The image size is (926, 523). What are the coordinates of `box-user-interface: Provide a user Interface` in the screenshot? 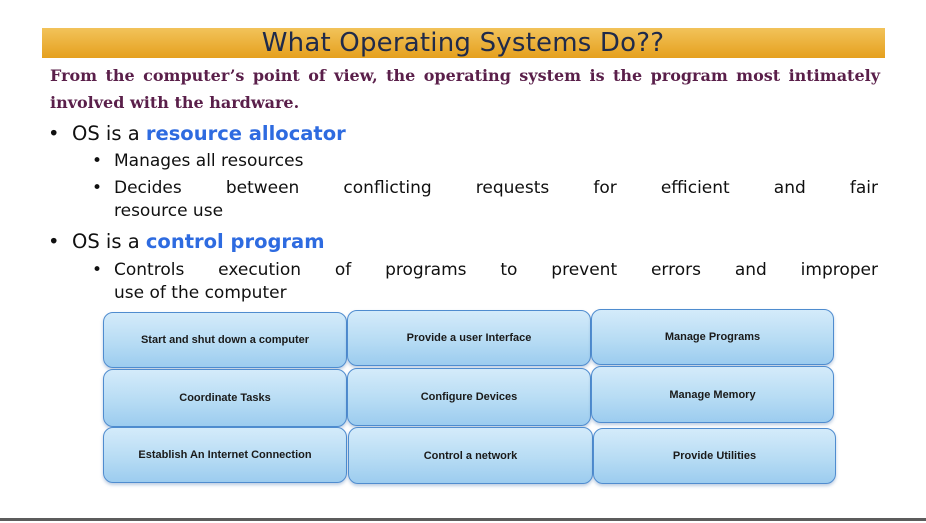 It's located at (469, 338).